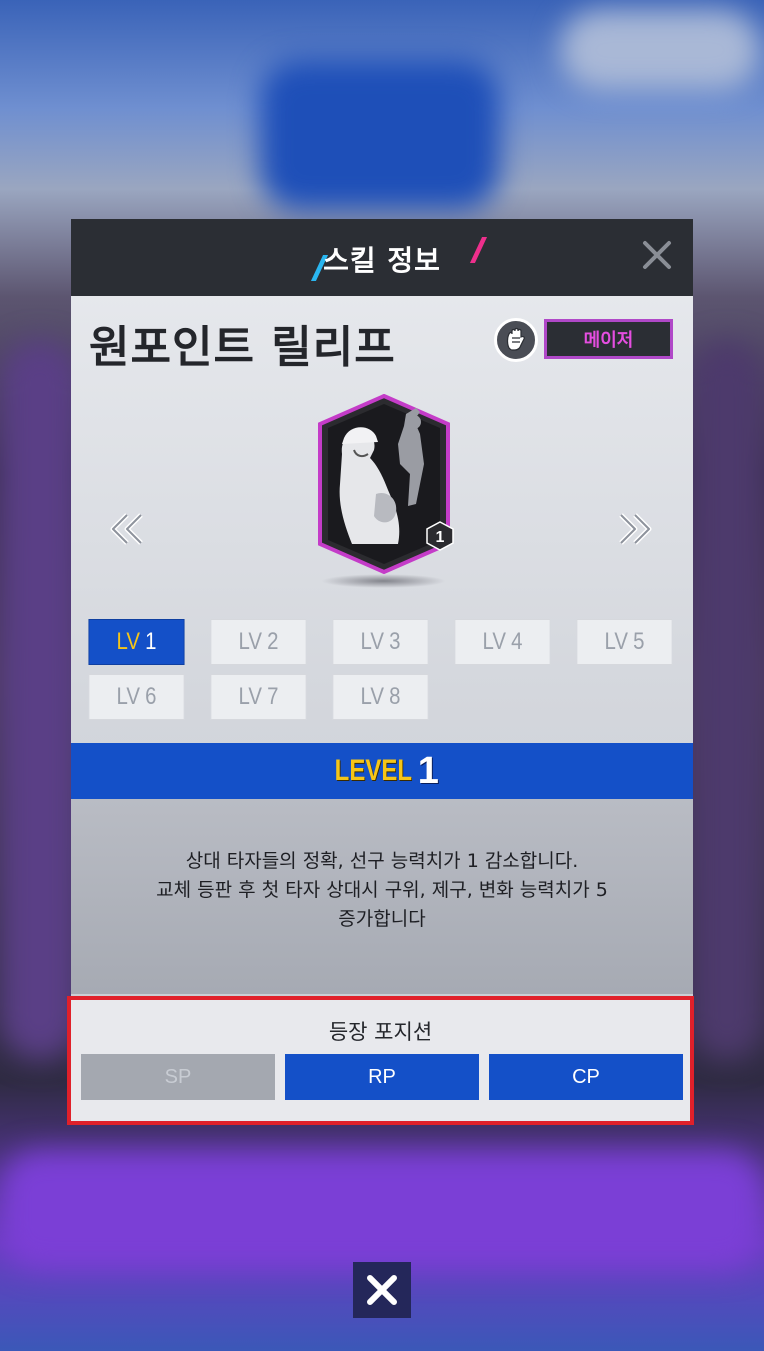 This screenshot has height=1351, width=764. What do you see at coordinates (608, 339) in the screenshot?
I see `category-badge: 메이저` at bounding box center [608, 339].